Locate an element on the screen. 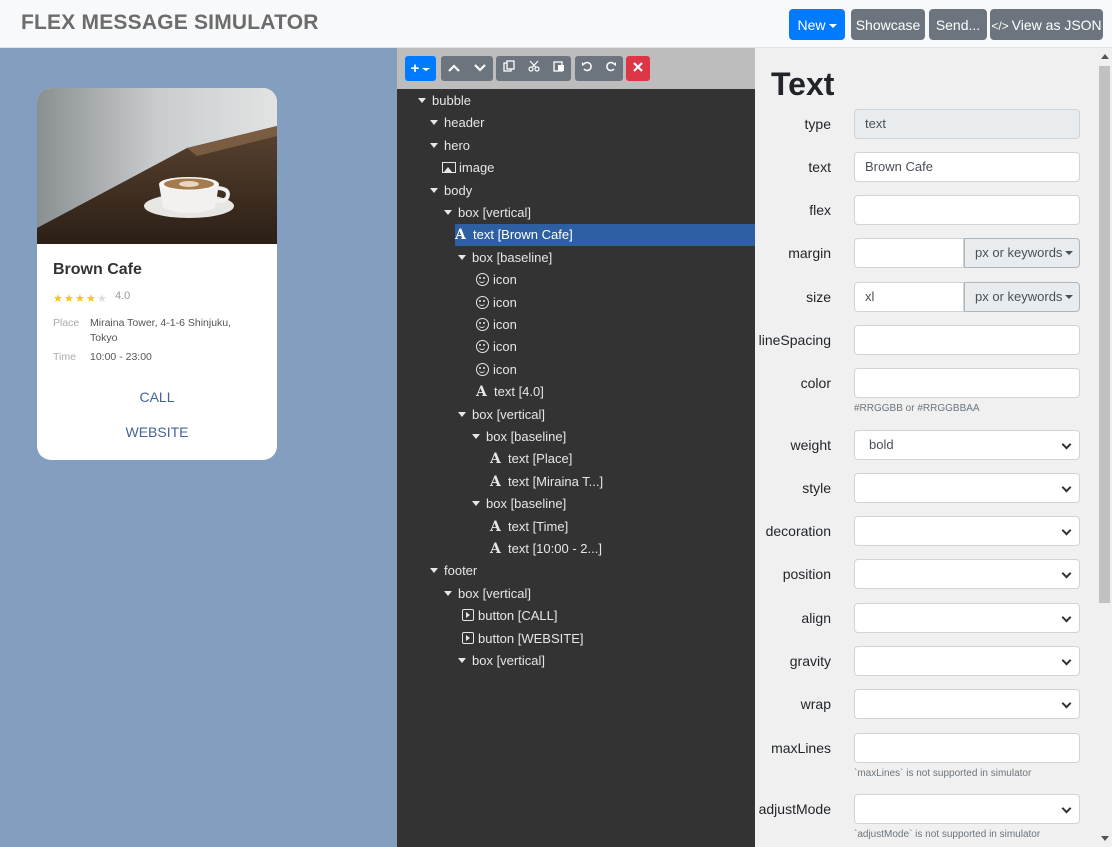 Image resolution: width=1112 pixels, height=847 pixels. delete-button is located at coordinates (638, 68).